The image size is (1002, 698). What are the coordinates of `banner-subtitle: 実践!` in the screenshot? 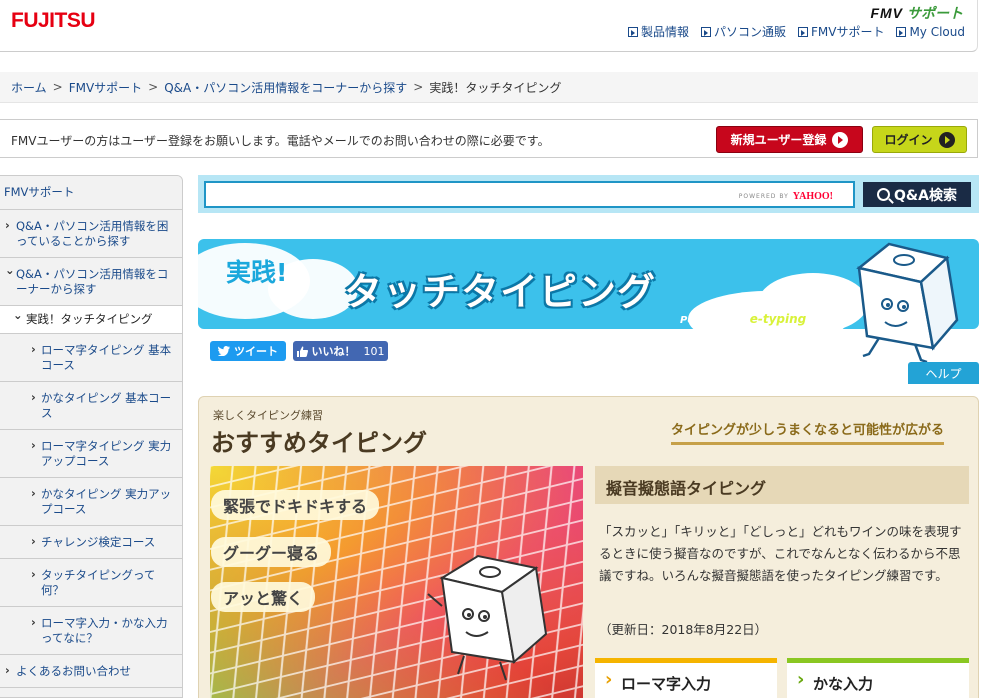 It's located at (257, 272).